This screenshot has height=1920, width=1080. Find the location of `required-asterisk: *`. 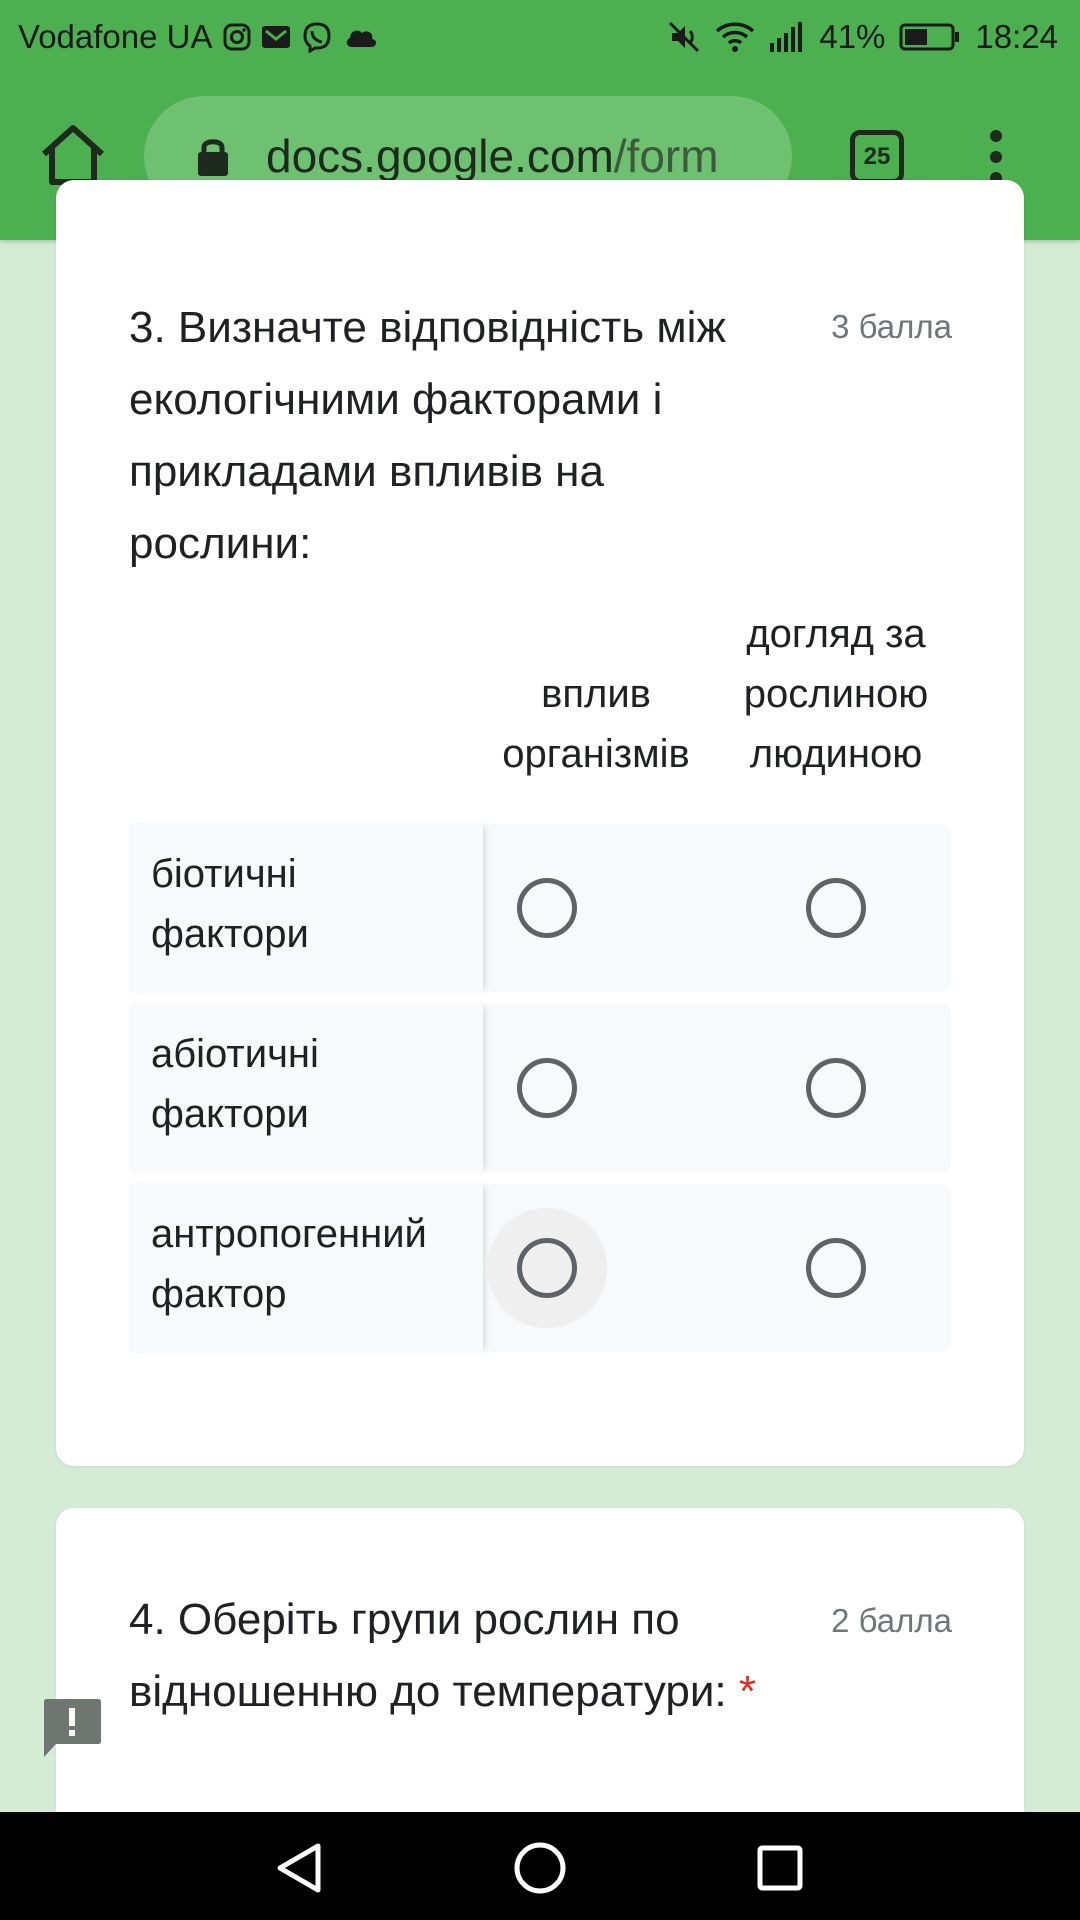

required-asterisk: * is located at coordinates (747, 1691).